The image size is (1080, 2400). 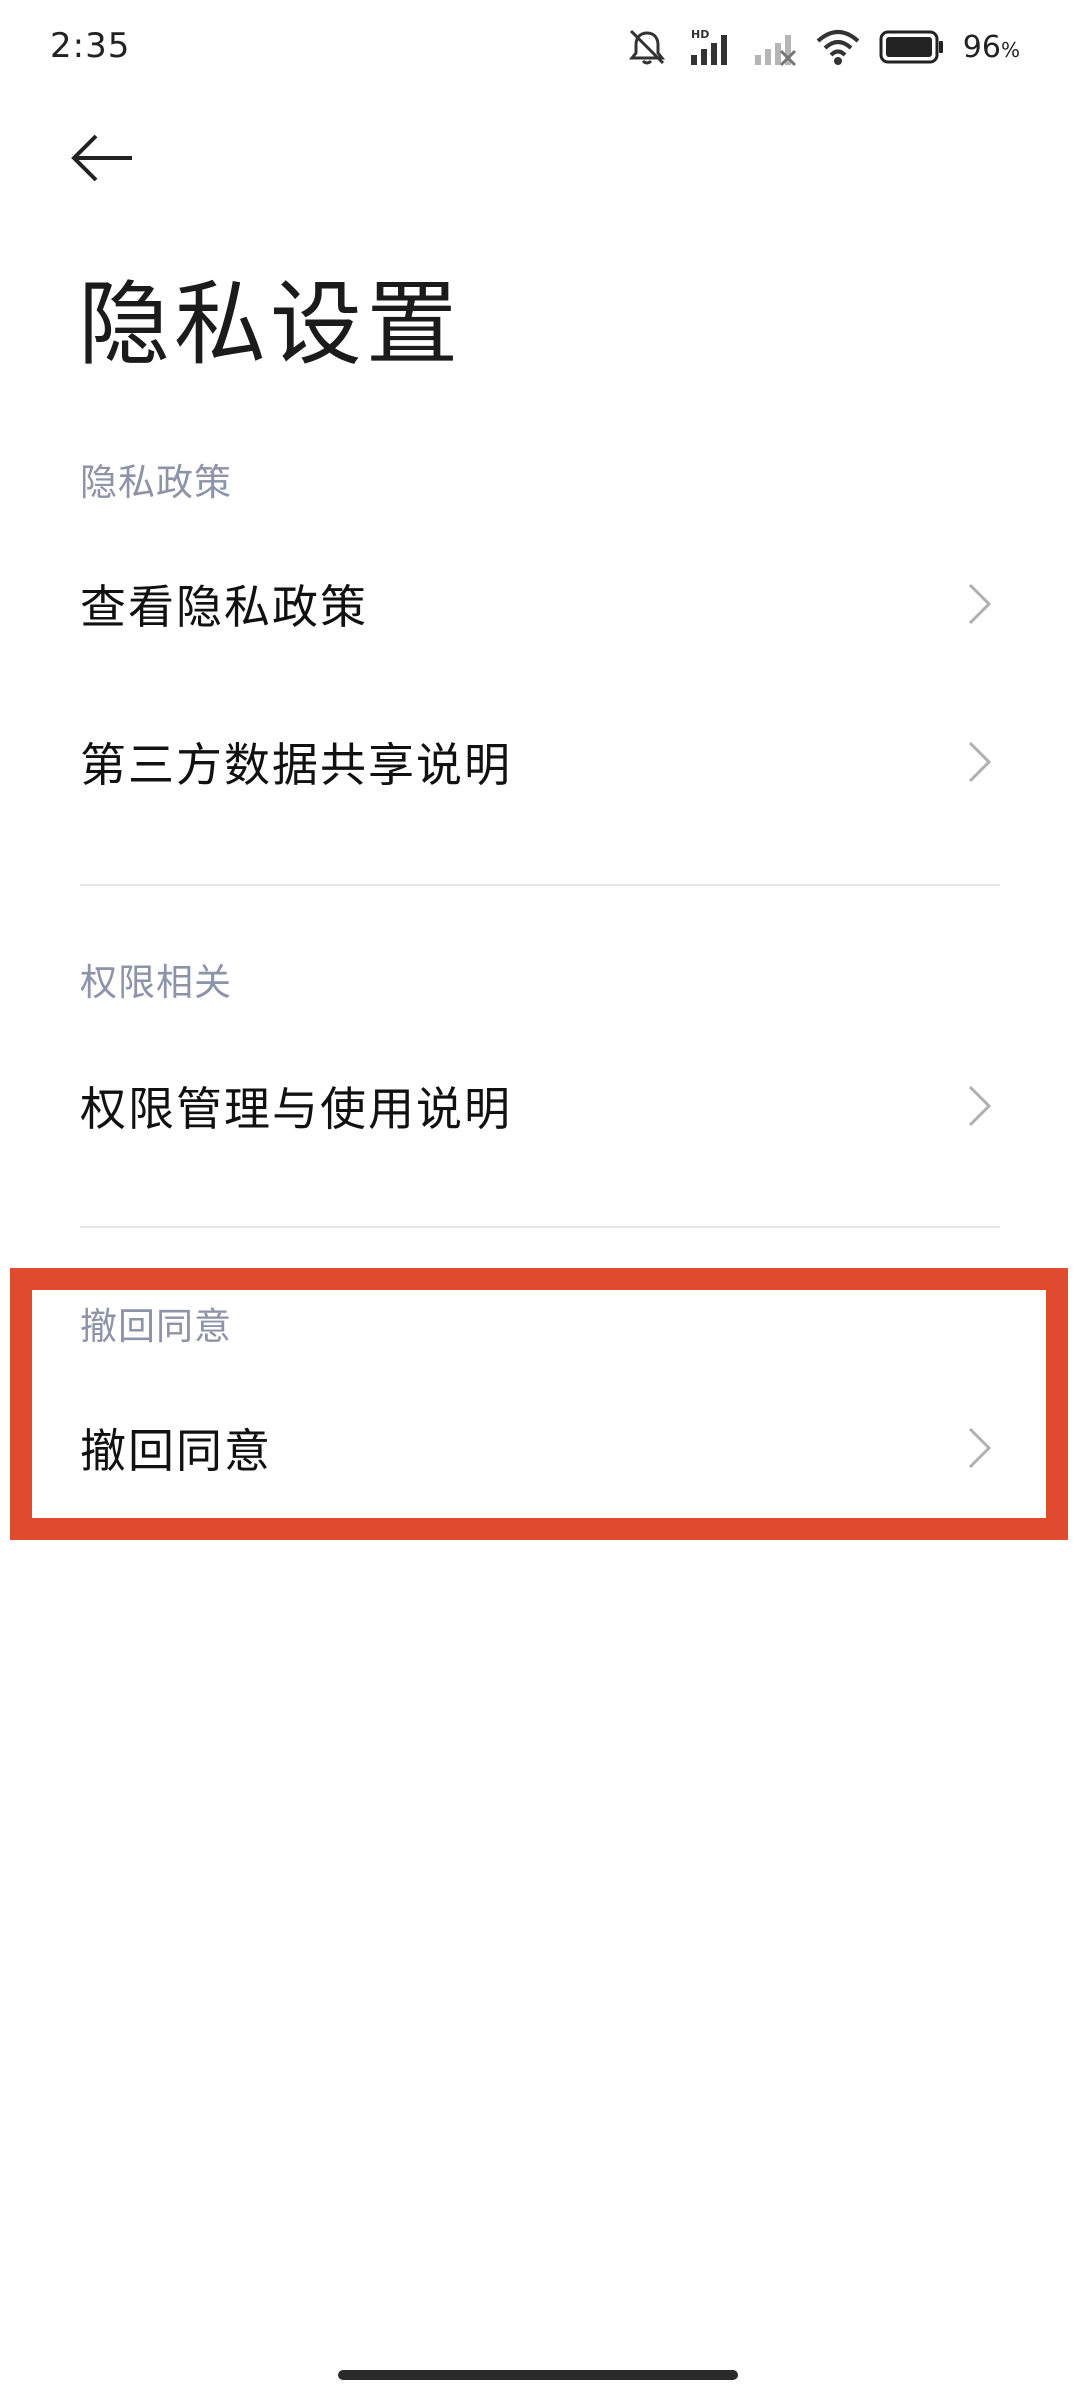 What do you see at coordinates (540, 1448) in the screenshot?
I see `list-item-withdraw-consent: 撤回同意` at bounding box center [540, 1448].